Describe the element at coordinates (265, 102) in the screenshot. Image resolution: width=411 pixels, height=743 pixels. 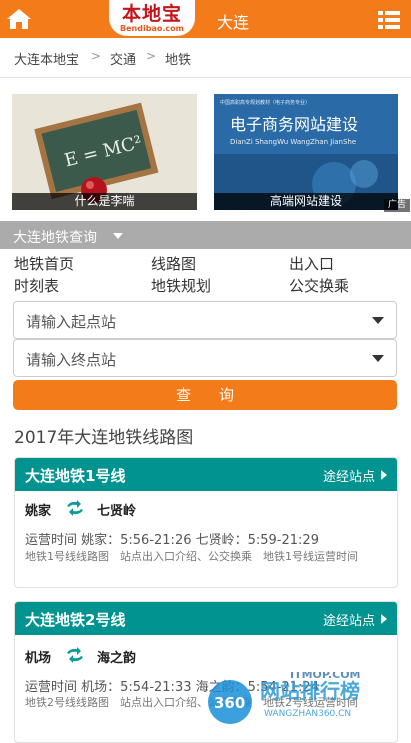
I see `ad-2-top-text: 中国高职高专规划教材（电子商务专业）` at that location.